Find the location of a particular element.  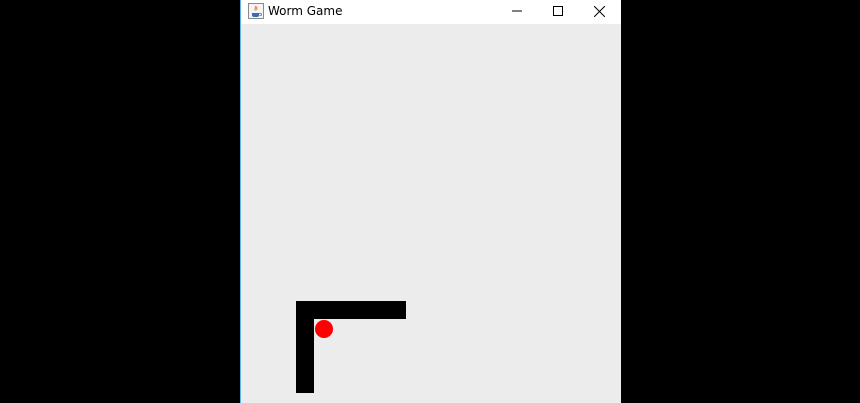

title-bar: Worm Game is located at coordinates (431, 12).